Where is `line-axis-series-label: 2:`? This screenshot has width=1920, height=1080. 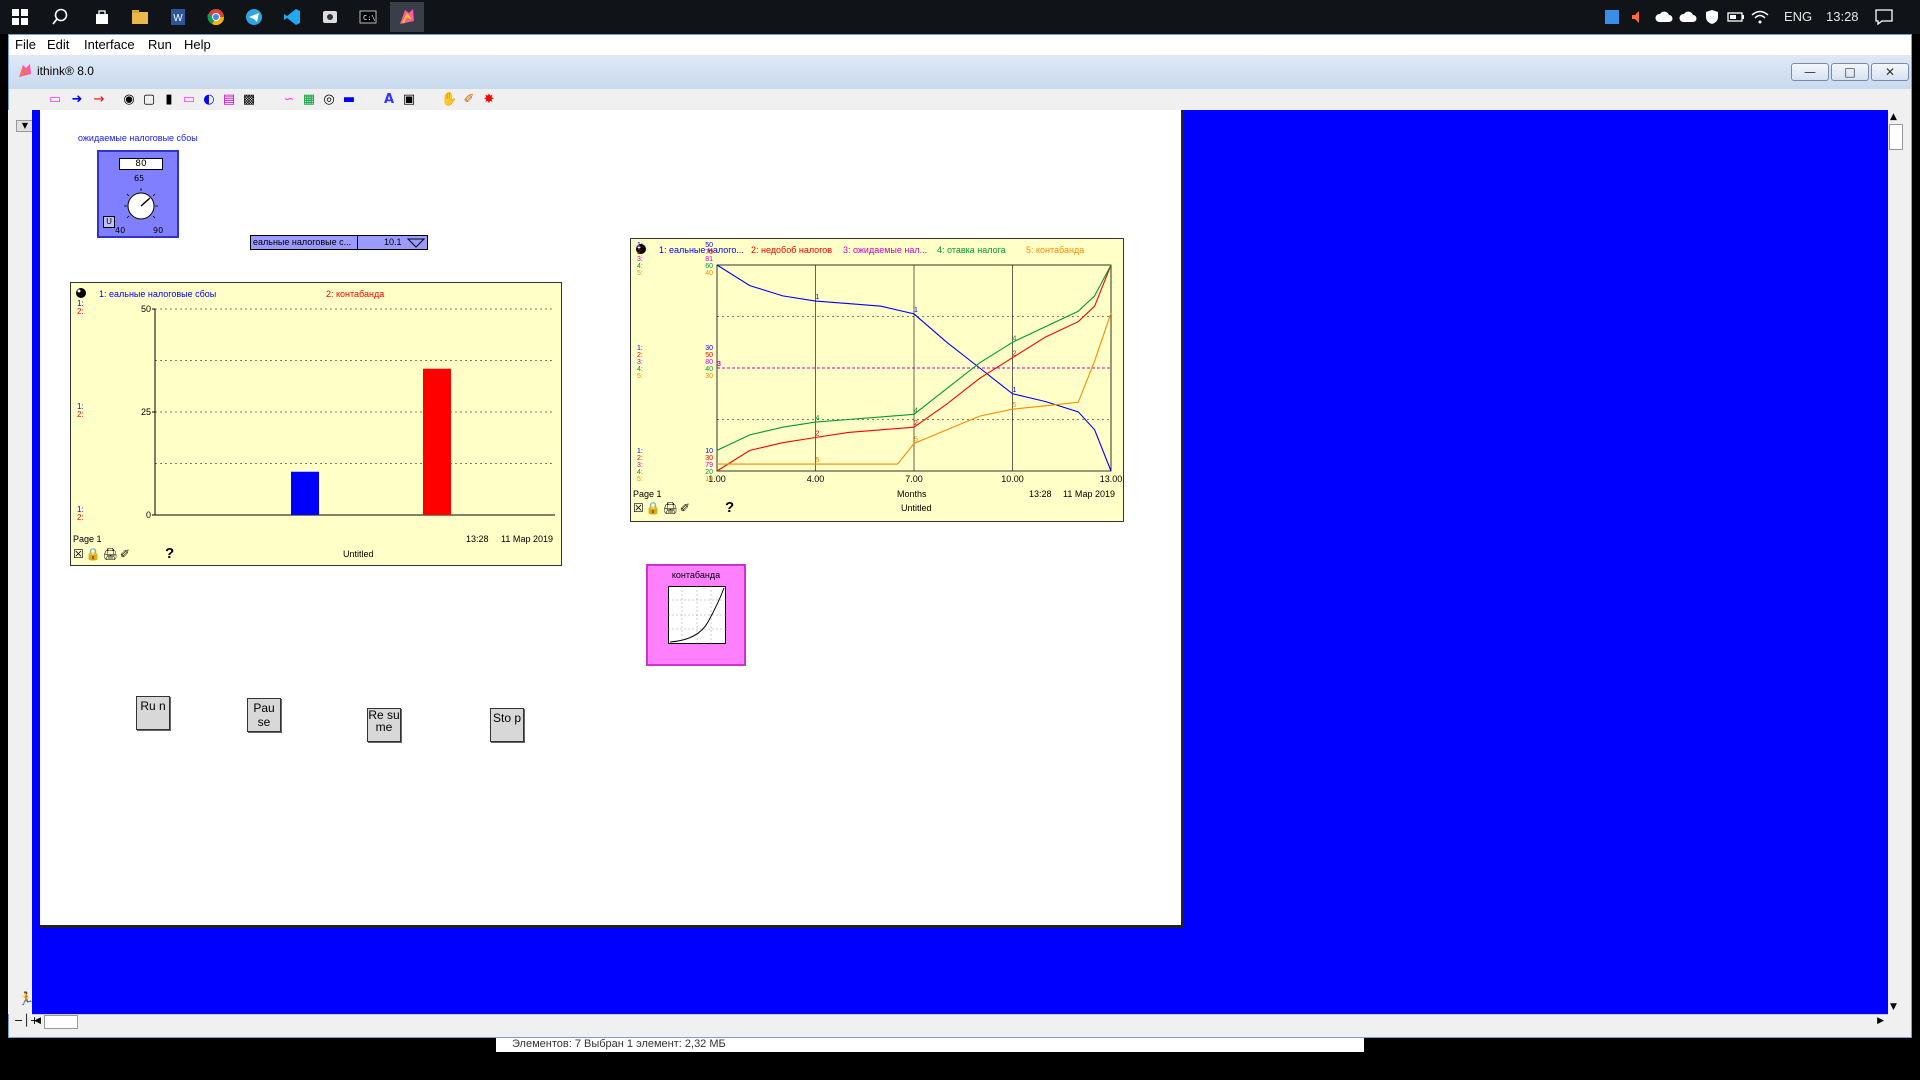 line-axis-series-label: 2: is located at coordinates (640, 252).